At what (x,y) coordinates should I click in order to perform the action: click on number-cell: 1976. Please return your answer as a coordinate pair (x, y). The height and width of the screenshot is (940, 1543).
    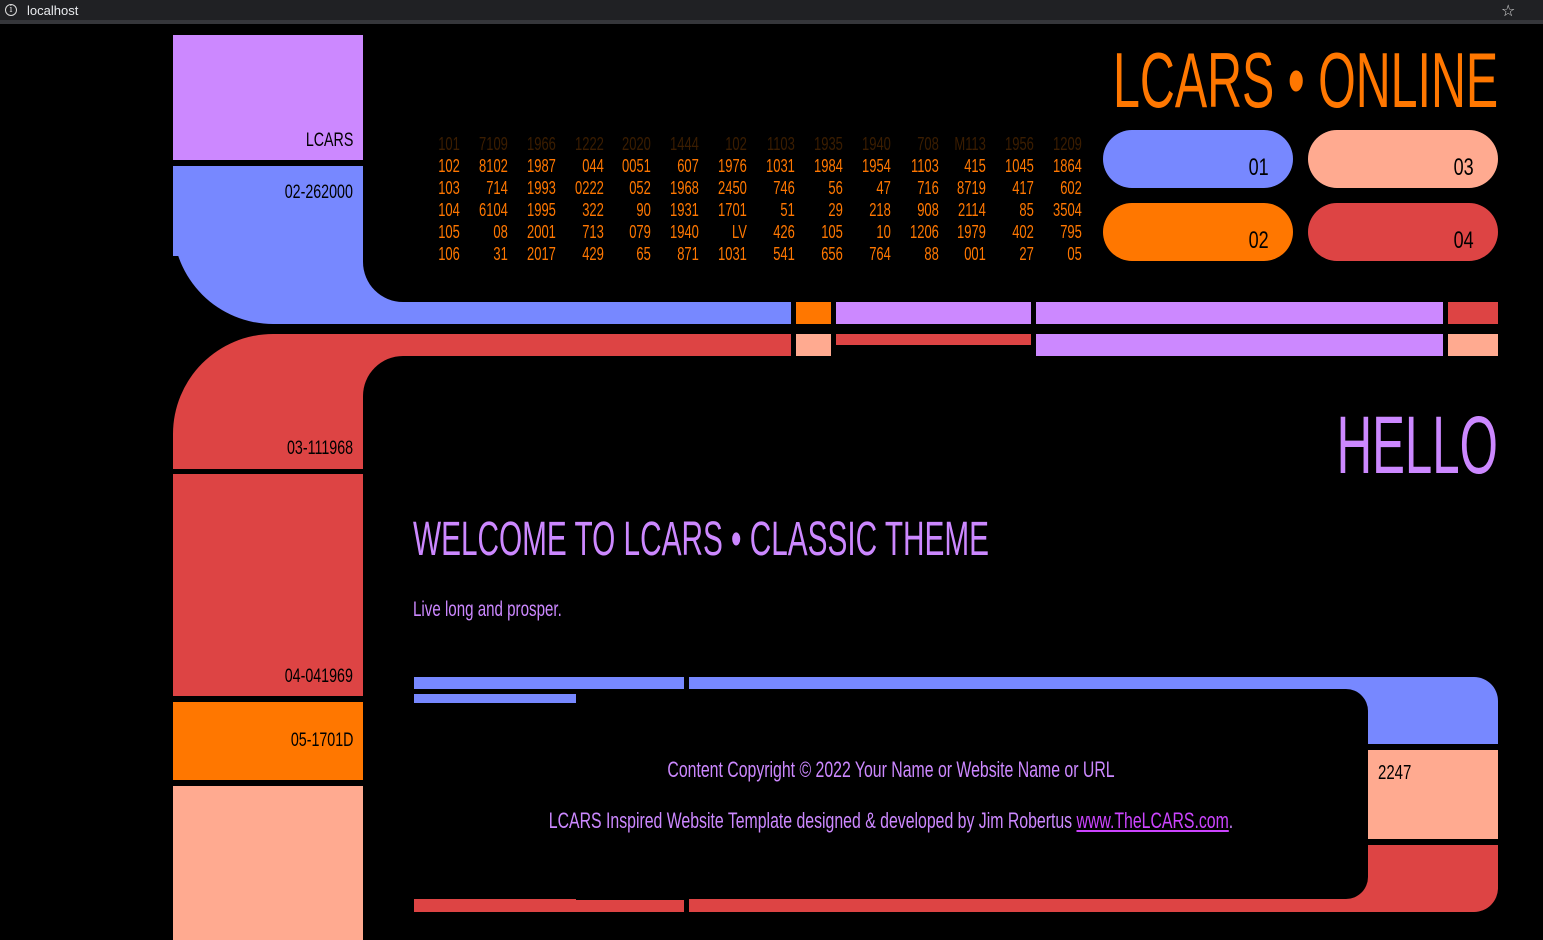
    Looking at the image, I should click on (733, 166).